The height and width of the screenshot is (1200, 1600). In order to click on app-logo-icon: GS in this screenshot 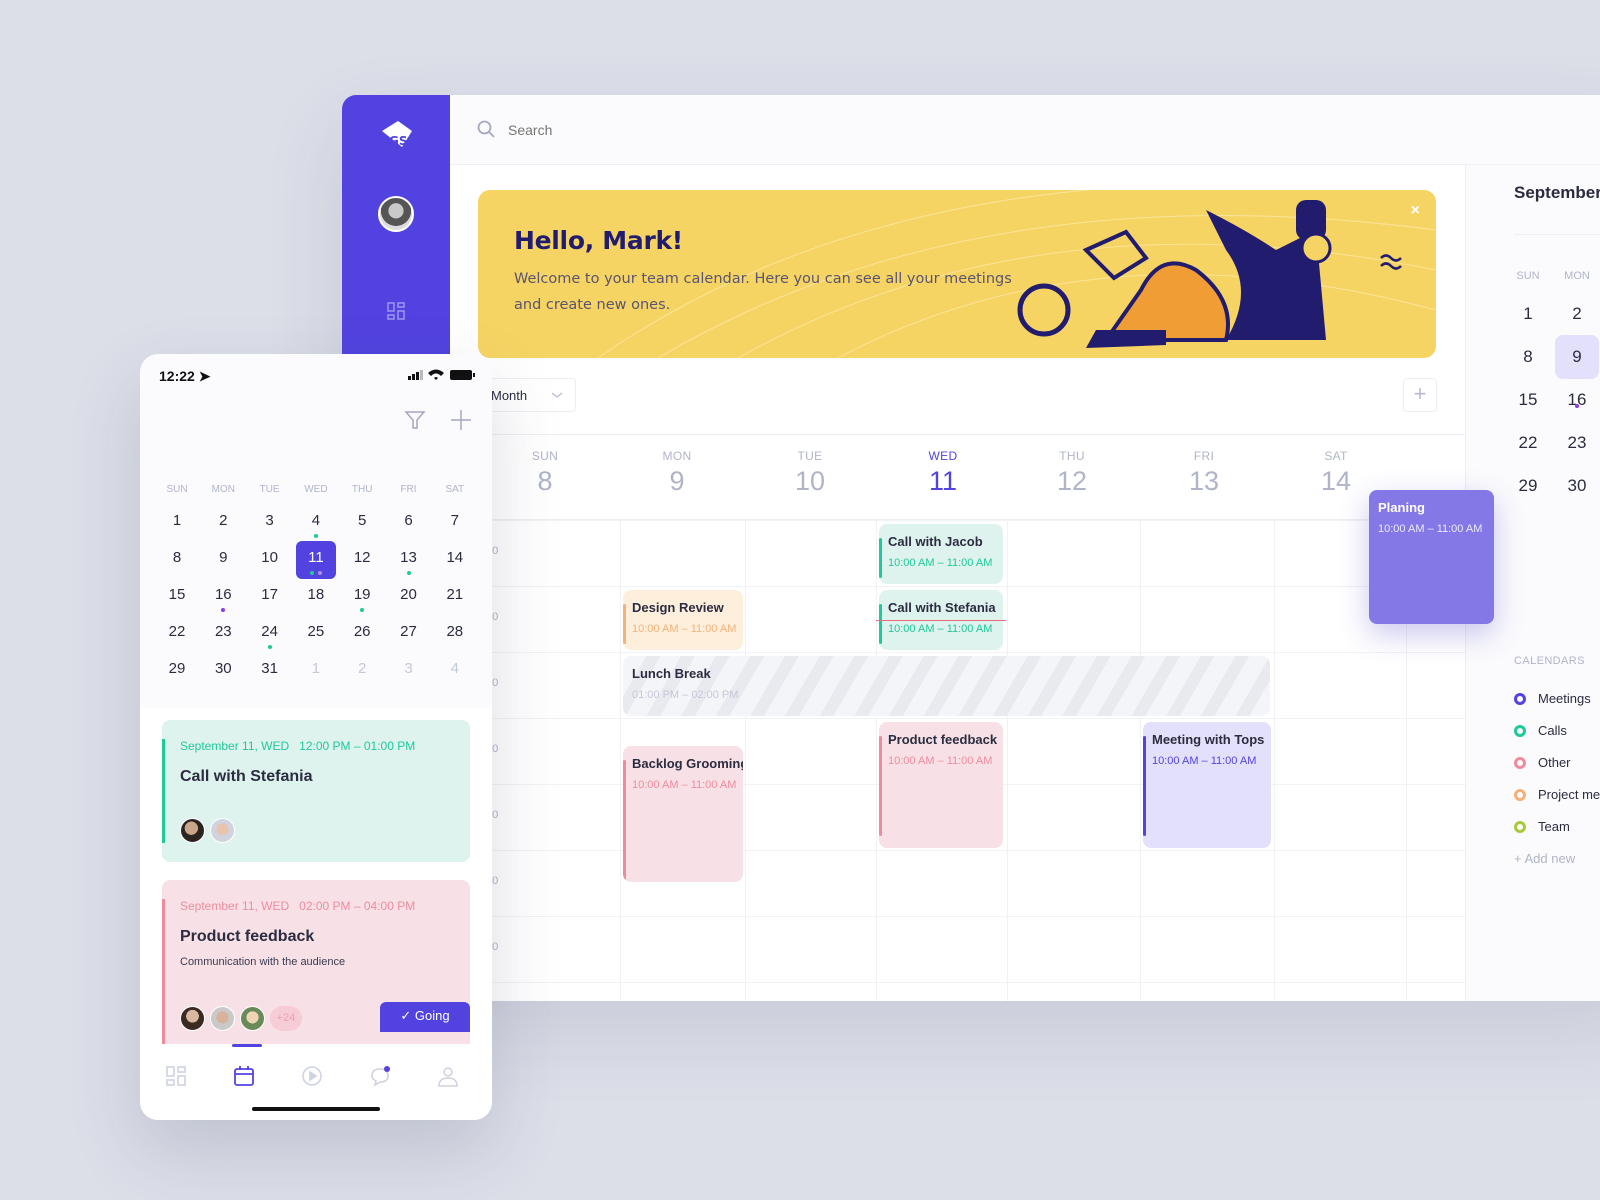, I will do `click(396, 135)`.